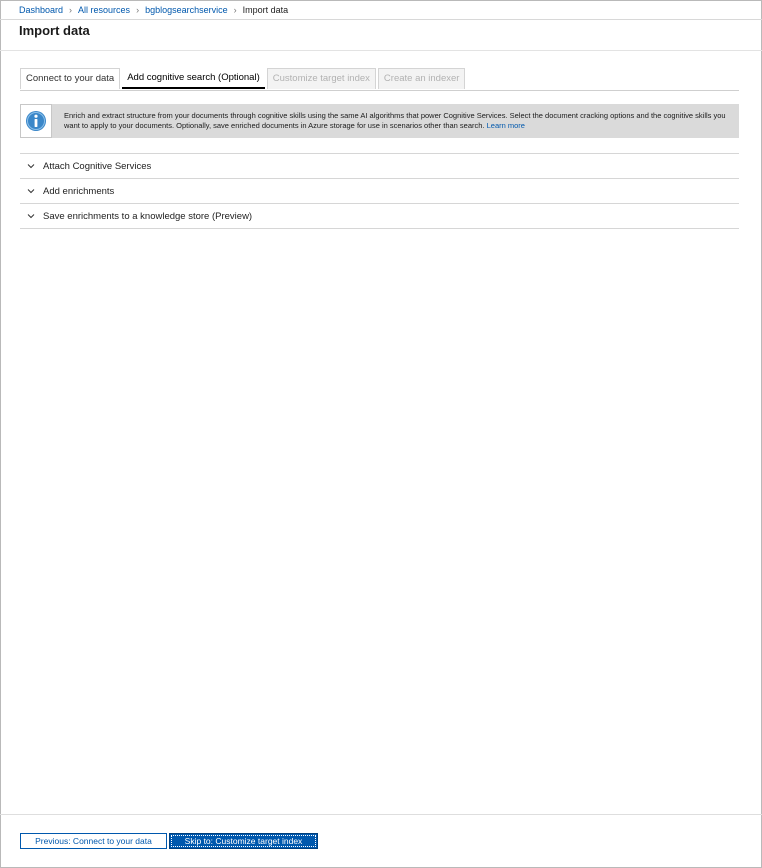 Image resolution: width=762 pixels, height=868 pixels. I want to click on footer-divider, so click(381, 814).